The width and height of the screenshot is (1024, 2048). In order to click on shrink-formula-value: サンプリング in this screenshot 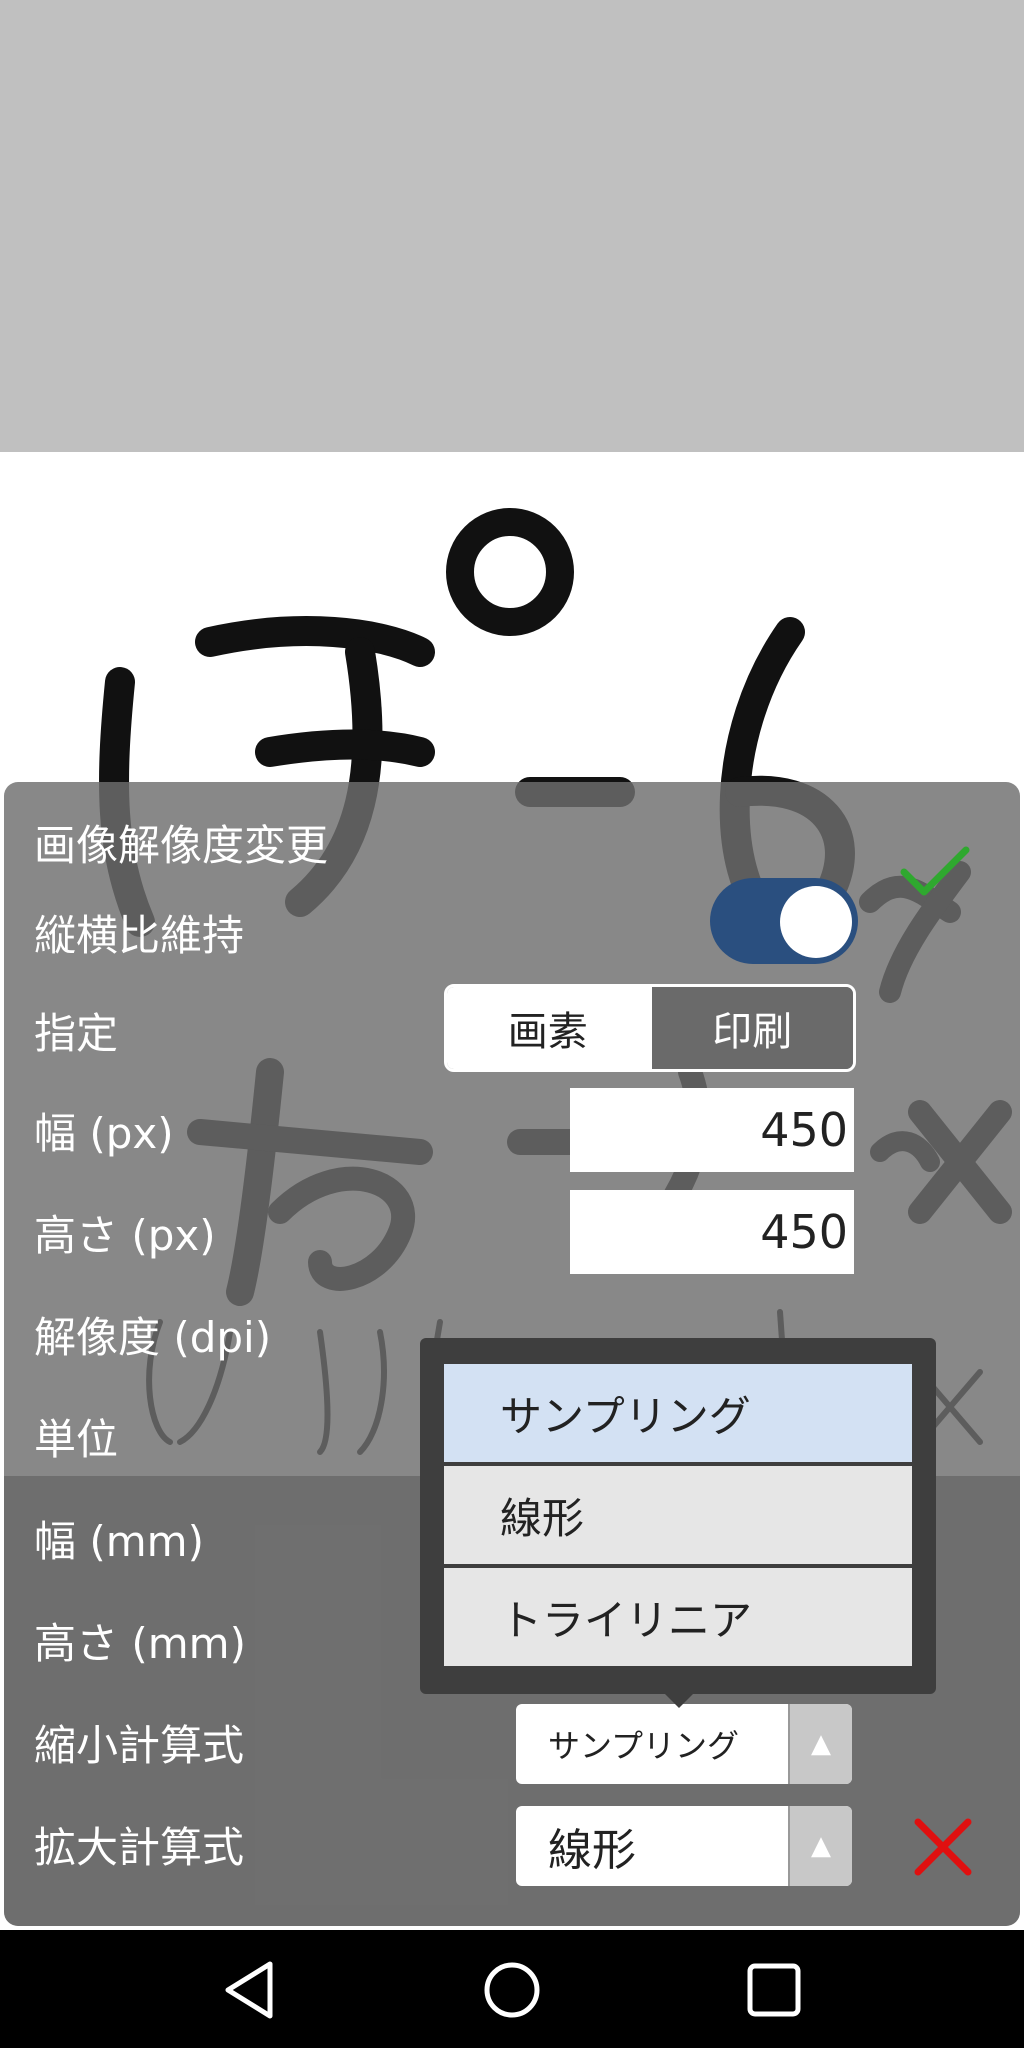, I will do `click(644, 1746)`.